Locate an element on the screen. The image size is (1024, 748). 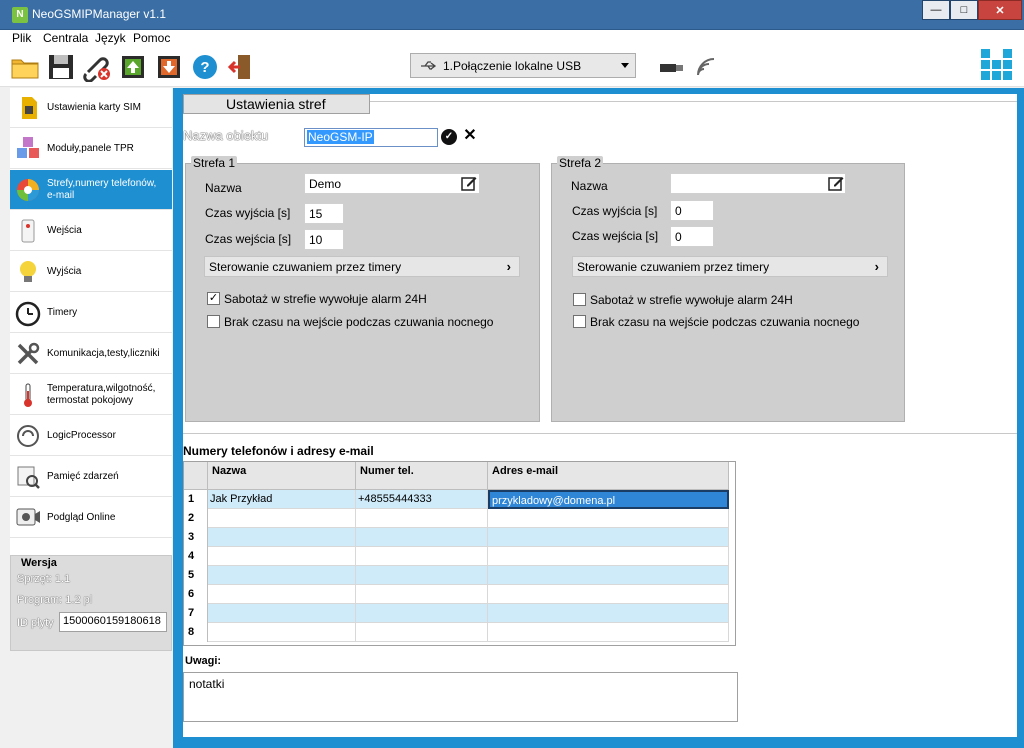
save-icon is located at coordinates (61, 67).